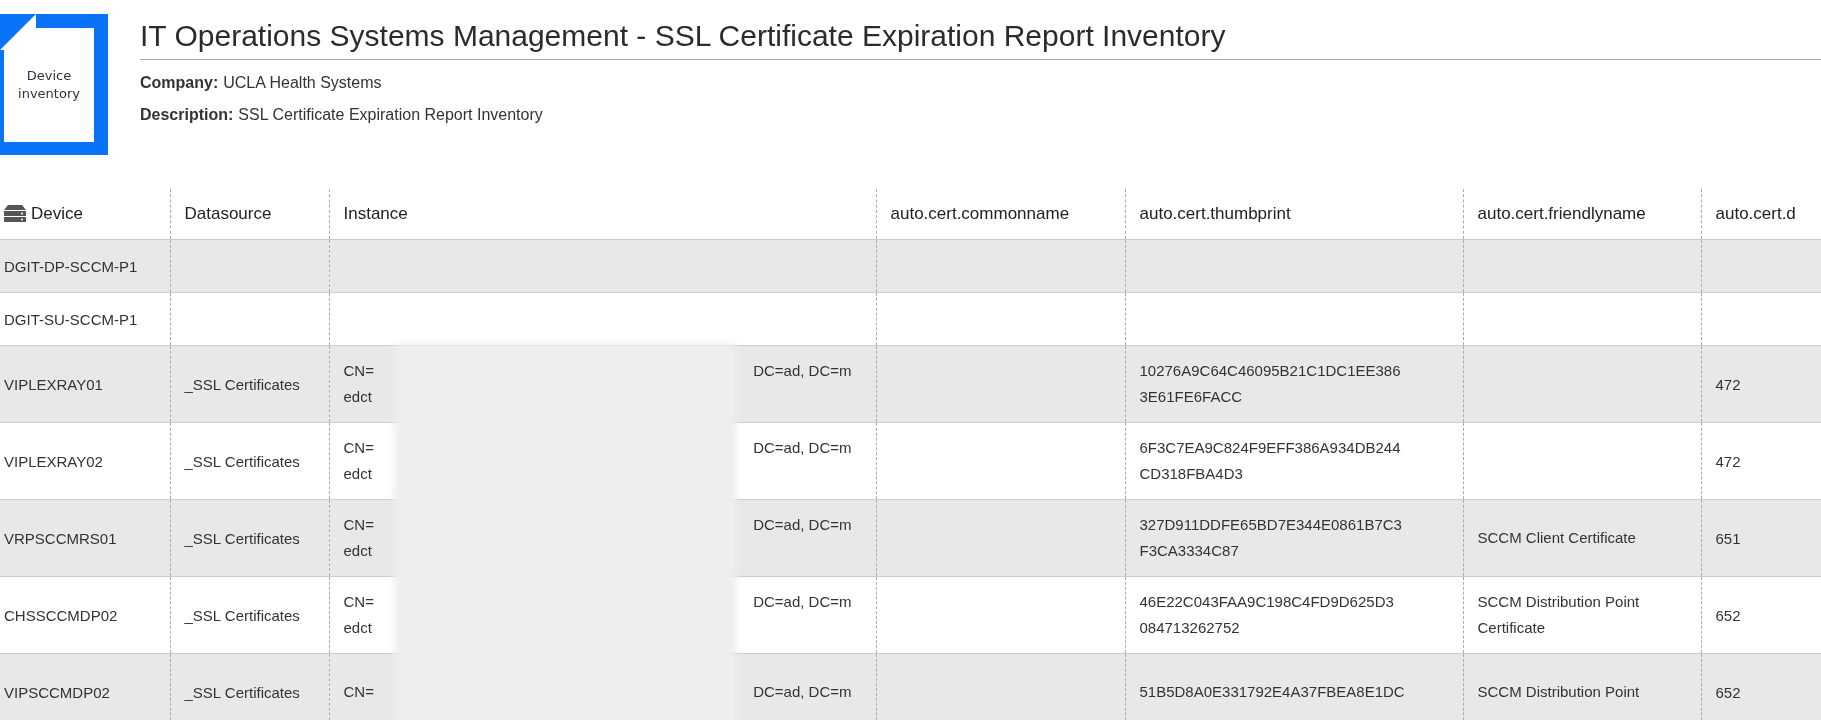  I want to click on table-cell-text: SCCM Distribution Point Certificate, so click(1558, 615).